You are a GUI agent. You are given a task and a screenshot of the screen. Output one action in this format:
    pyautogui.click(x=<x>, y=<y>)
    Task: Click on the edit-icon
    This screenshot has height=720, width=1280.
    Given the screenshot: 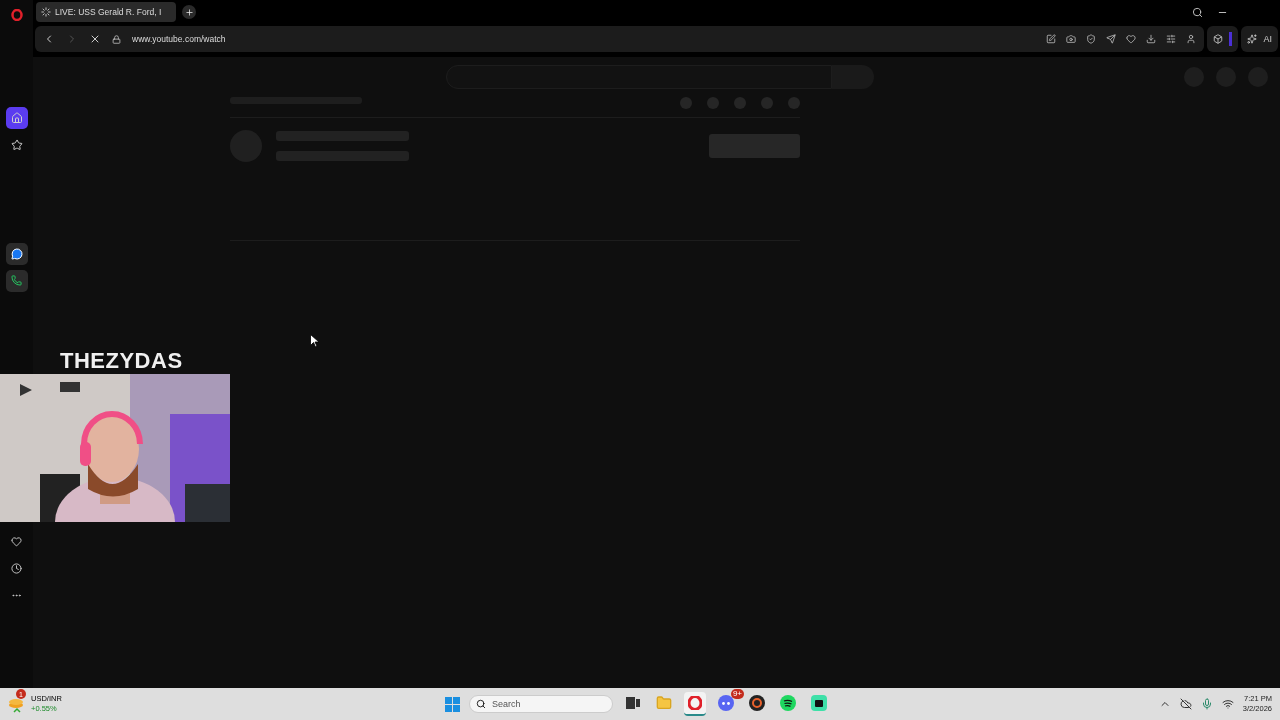 What is the action you would take?
    pyautogui.click(x=1051, y=39)
    